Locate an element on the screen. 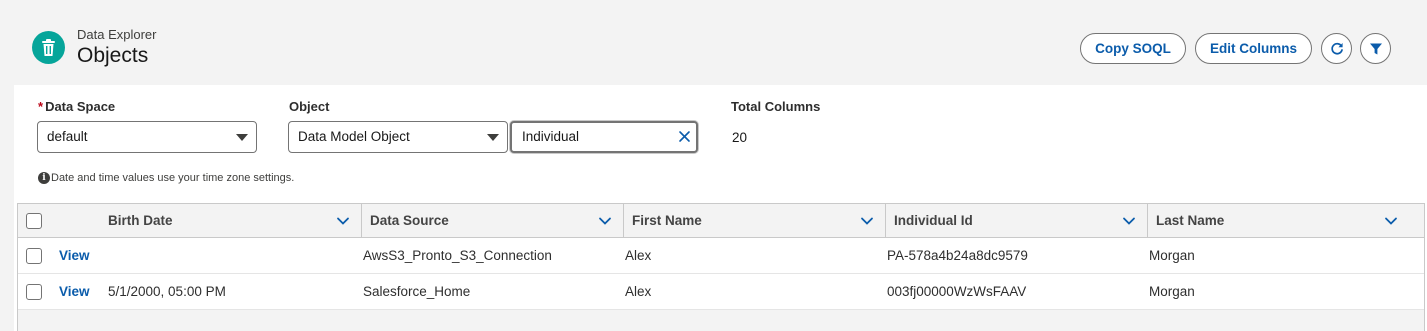  clear-icon is located at coordinates (684, 136).